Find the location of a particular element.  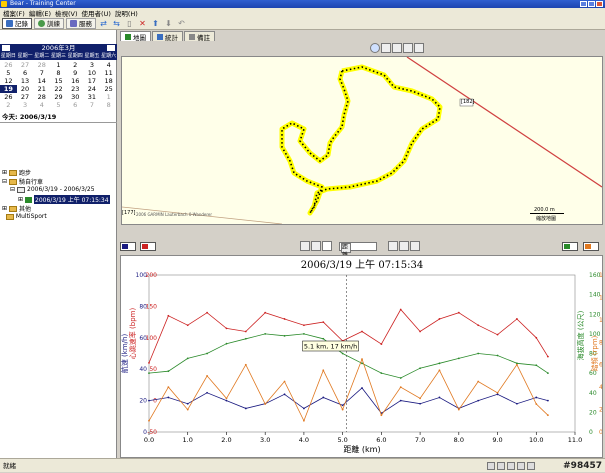

calendar-day: 10 is located at coordinates (92, 73).